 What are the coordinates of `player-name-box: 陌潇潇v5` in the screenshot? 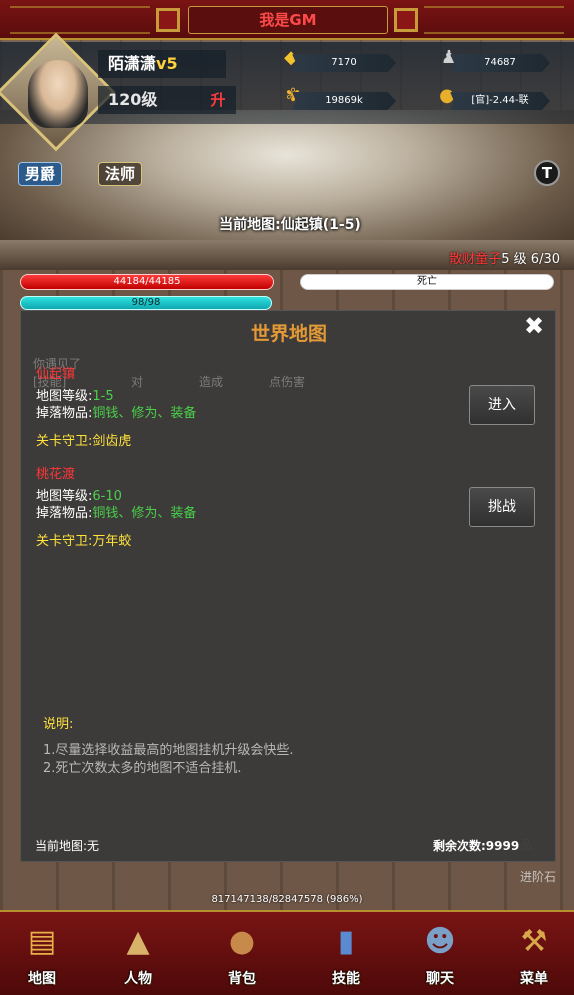 It's located at (162, 64).